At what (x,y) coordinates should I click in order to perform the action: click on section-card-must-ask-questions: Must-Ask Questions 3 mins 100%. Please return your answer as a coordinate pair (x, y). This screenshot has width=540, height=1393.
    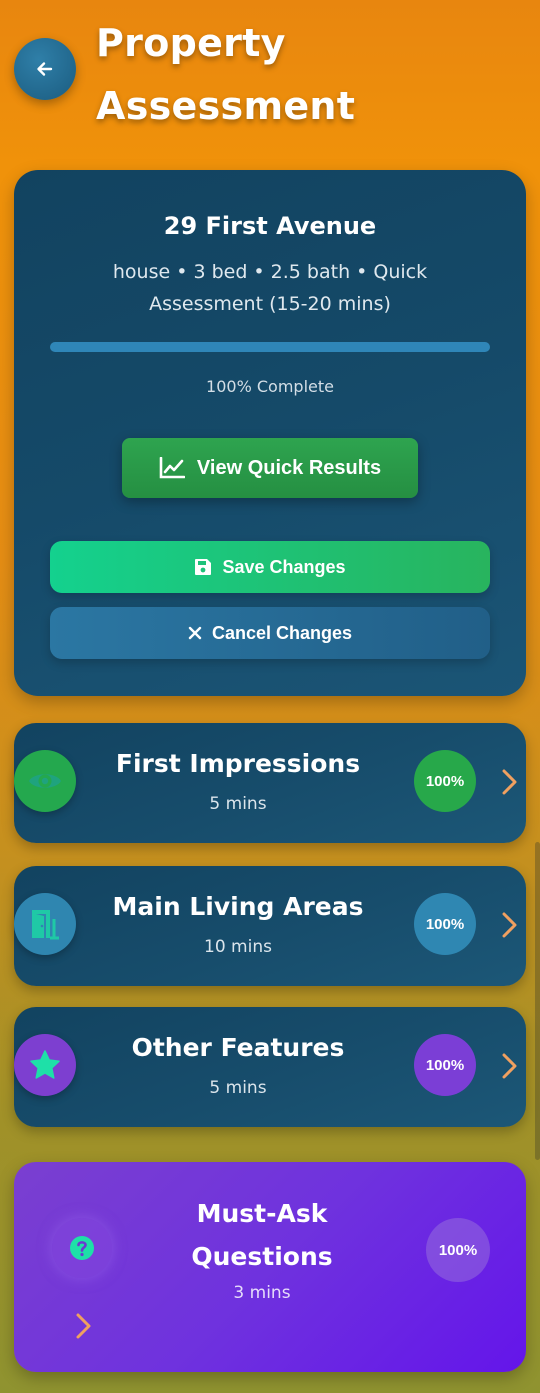
    Looking at the image, I should click on (270, 1267).